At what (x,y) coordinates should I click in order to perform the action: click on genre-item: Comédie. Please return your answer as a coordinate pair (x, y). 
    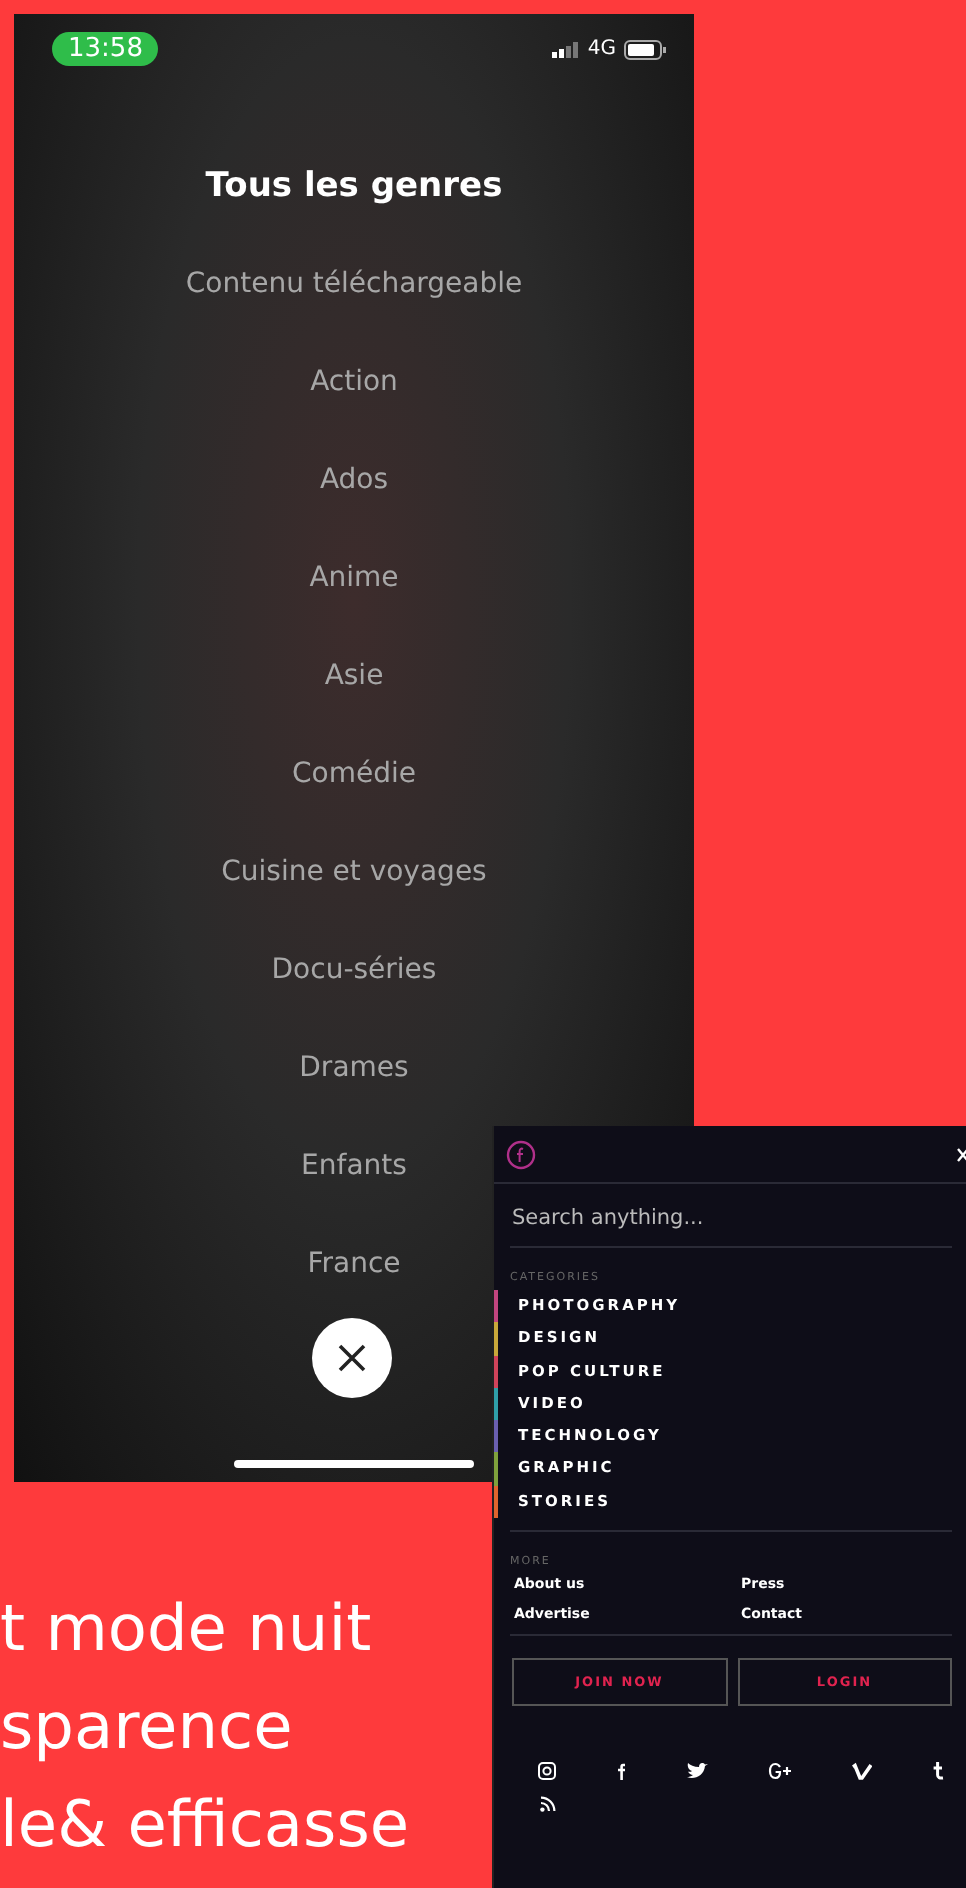
    Looking at the image, I should click on (354, 774).